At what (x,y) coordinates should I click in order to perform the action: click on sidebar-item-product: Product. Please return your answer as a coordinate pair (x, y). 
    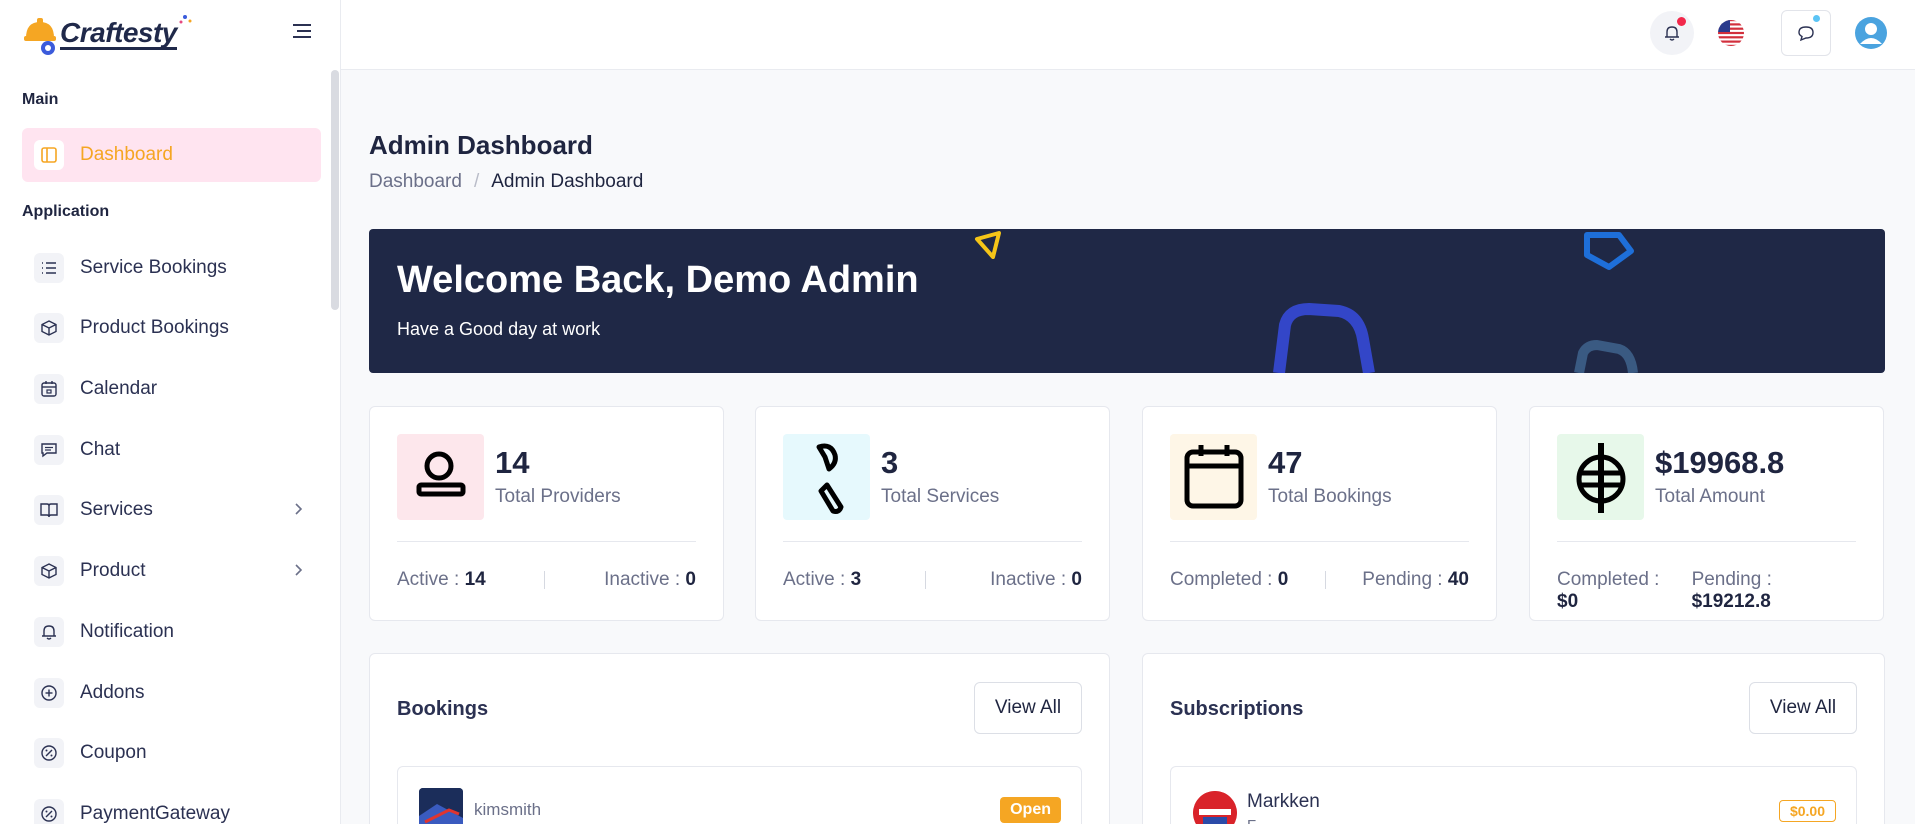
    Looking at the image, I should click on (171, 571).